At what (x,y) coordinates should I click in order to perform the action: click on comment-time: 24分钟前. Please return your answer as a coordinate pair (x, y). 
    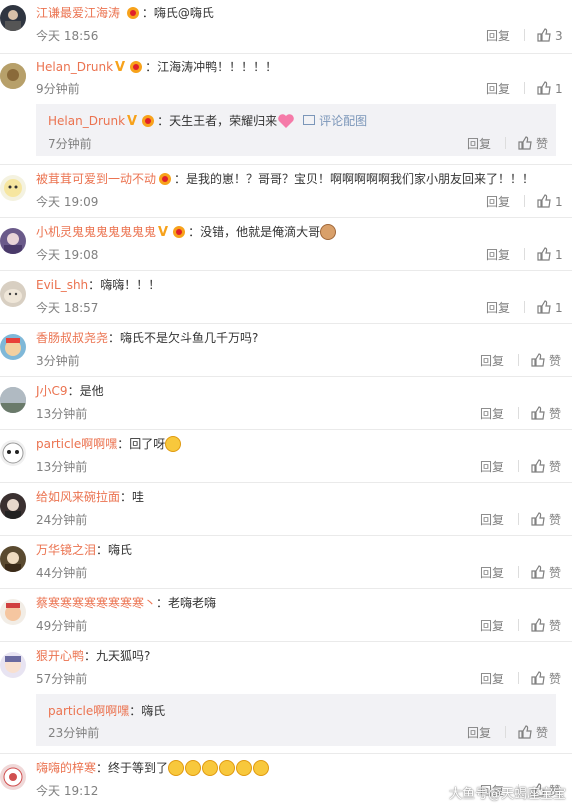
    Looking at the image, I should click on (62, 520).